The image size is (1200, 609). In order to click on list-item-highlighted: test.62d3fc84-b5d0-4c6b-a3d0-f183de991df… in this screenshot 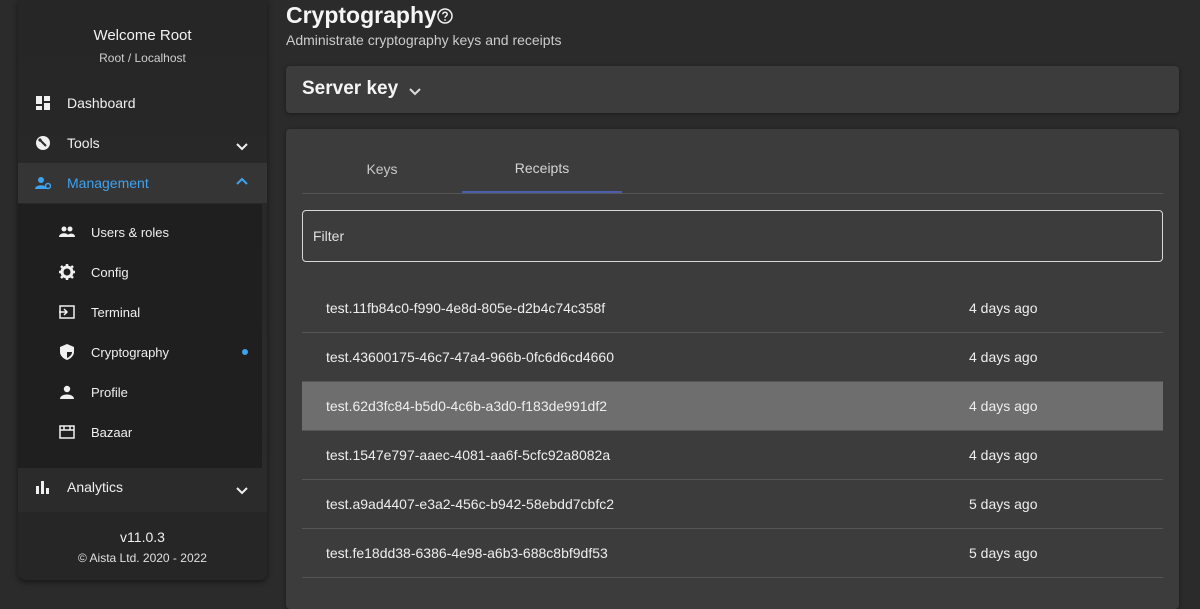, I will do `click(732, 406)`.